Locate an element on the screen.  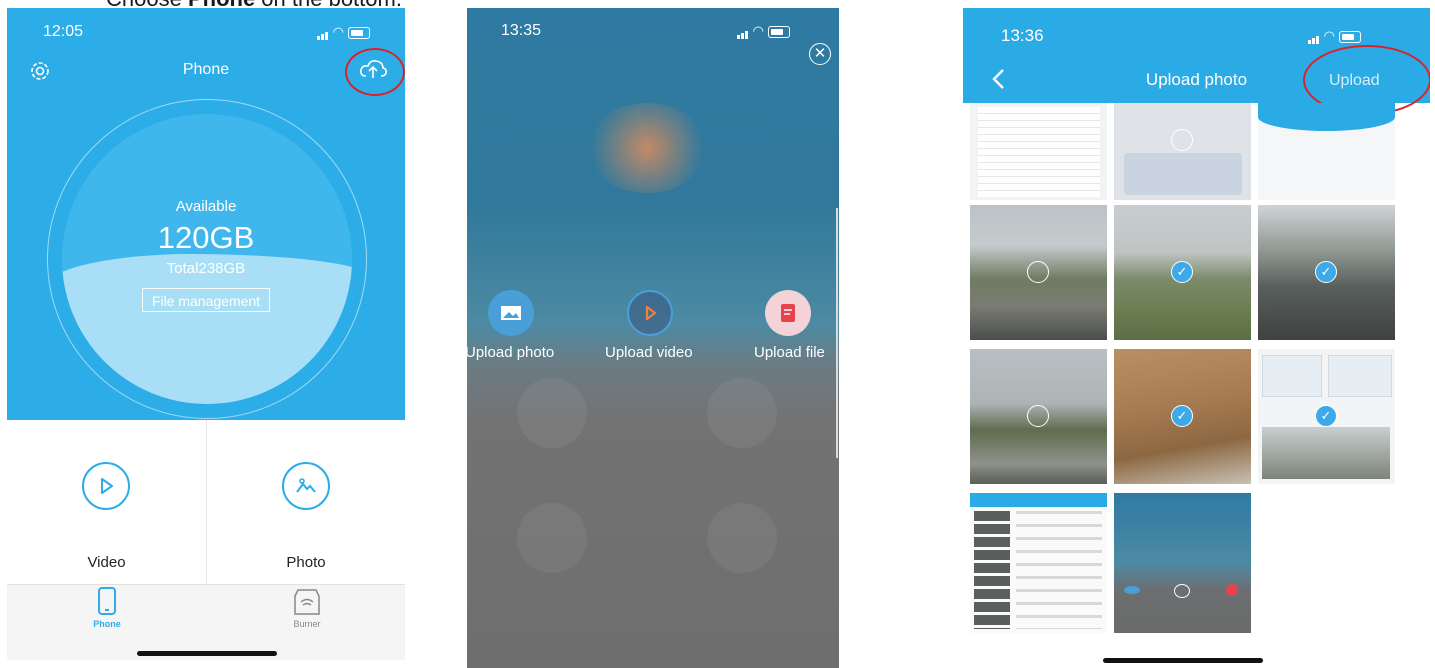
scroll-indicator is located at coordinates (837, 333).